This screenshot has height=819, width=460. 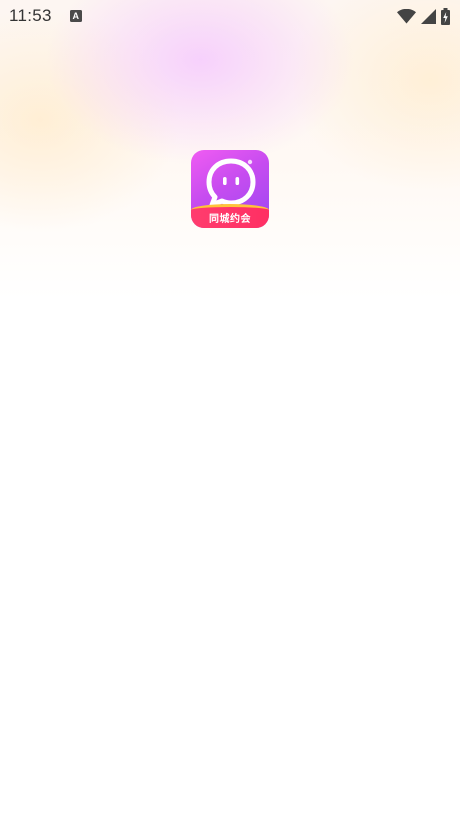 I want to click on a-icon: A, so click(x=75, y=16).